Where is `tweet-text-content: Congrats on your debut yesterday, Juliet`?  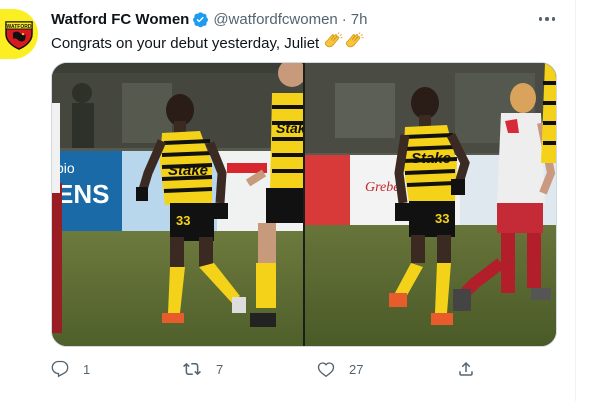
tweet-text-content: Congrats on your debut yesterday, Juliet is located at coordinates (185, 43).